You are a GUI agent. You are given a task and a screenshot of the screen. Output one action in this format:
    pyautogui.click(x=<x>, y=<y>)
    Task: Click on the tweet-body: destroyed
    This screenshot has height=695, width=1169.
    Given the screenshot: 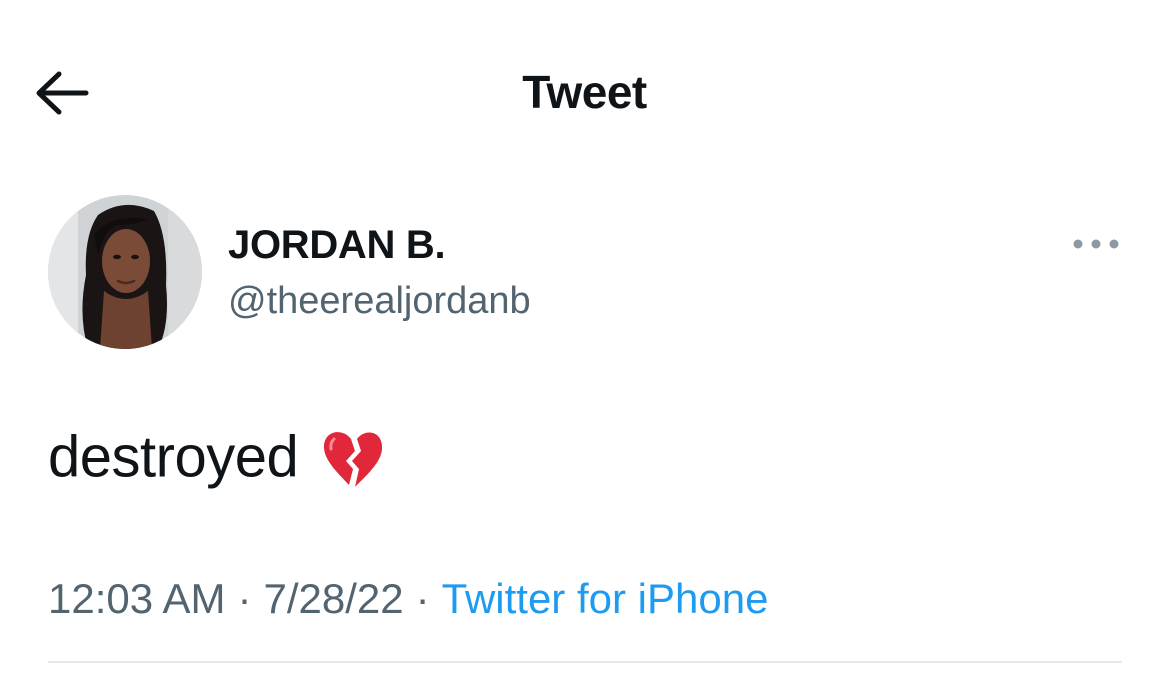 What is the action you would take?
    pyautogui.click(x=217, y=456)
    